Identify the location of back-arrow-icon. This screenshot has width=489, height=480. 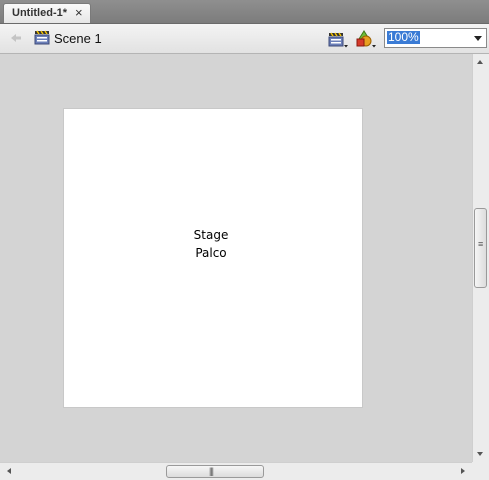
(16, 38).